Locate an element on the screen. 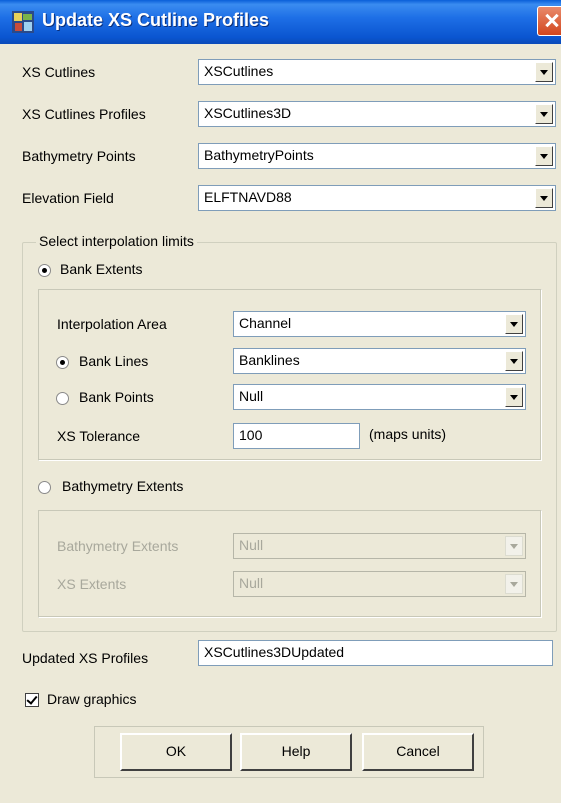 This screenshot has width=561, height=803. draw-graphics-label: Draw graphics is located at coordinates (91, 699).